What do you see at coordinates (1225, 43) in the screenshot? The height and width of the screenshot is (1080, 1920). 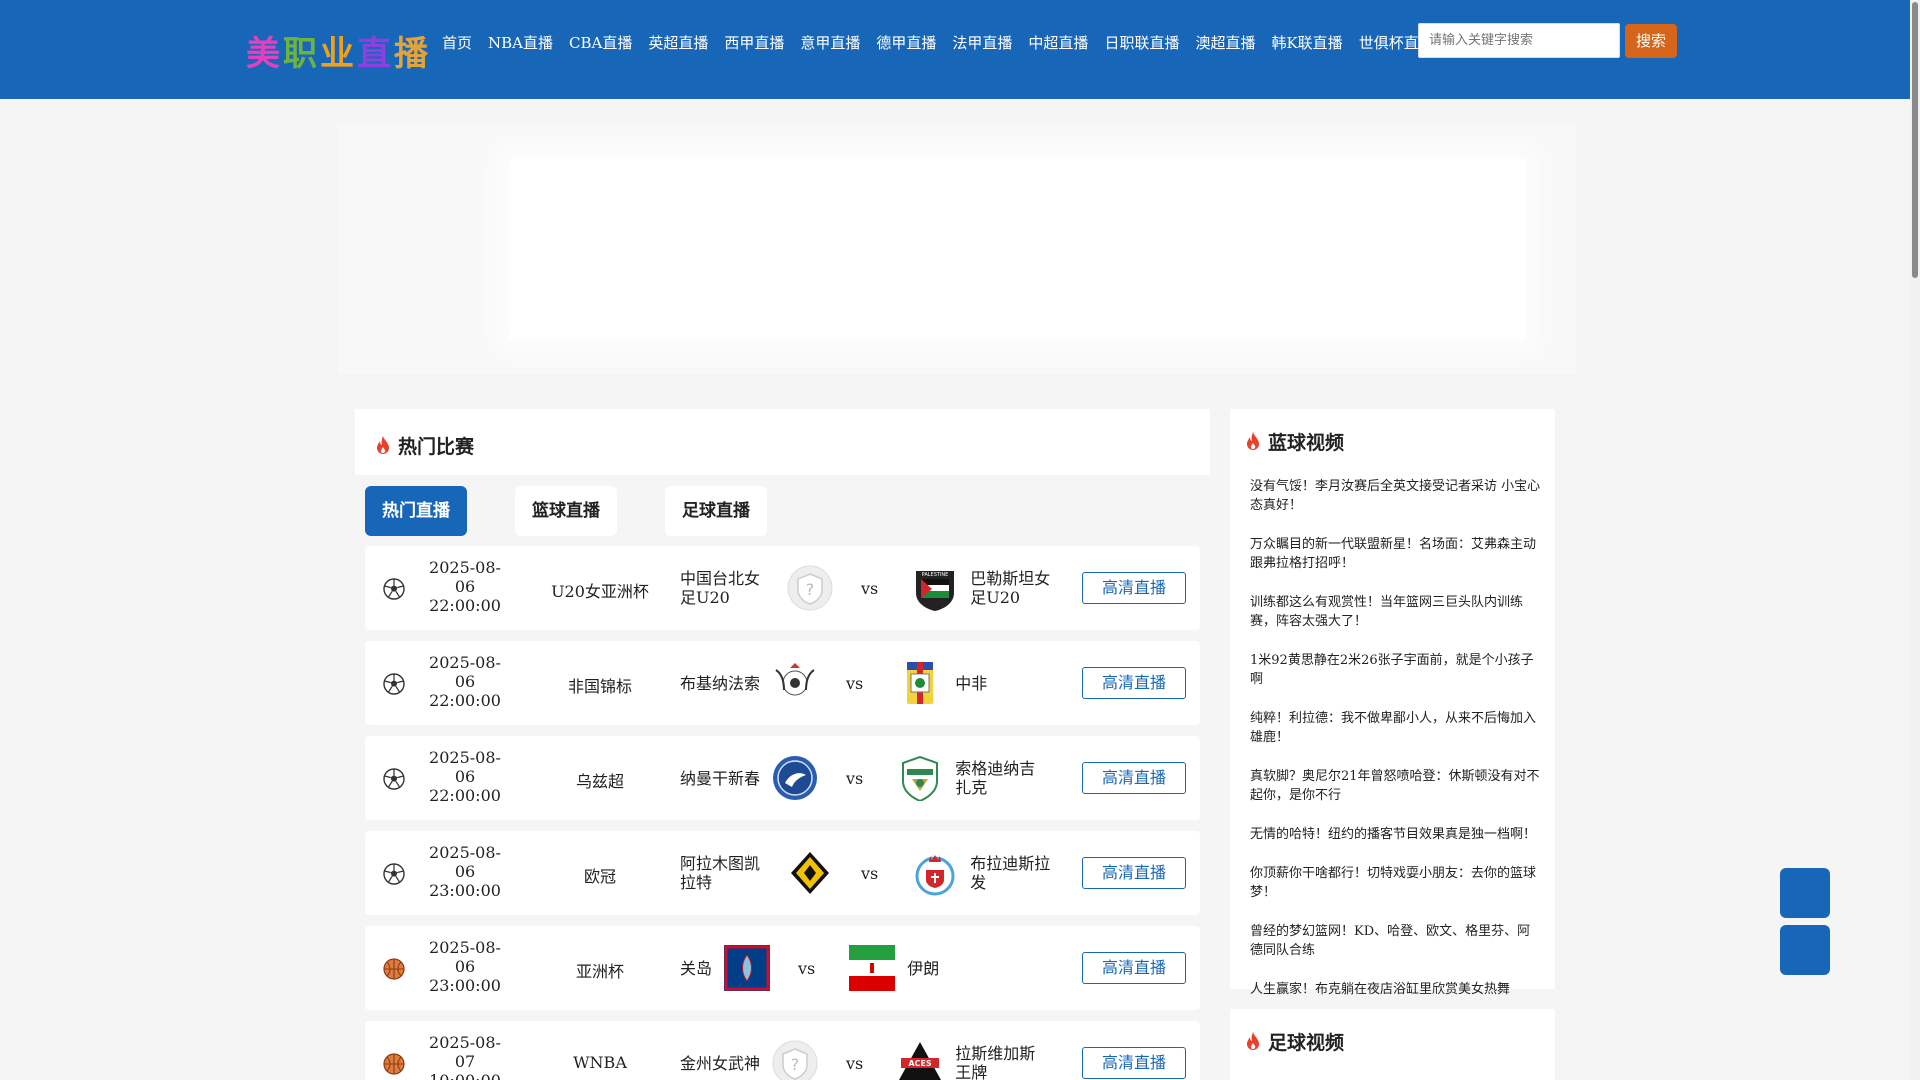 I see `nav-item-10: 澳超直播` at bounding box center [1225, 43].